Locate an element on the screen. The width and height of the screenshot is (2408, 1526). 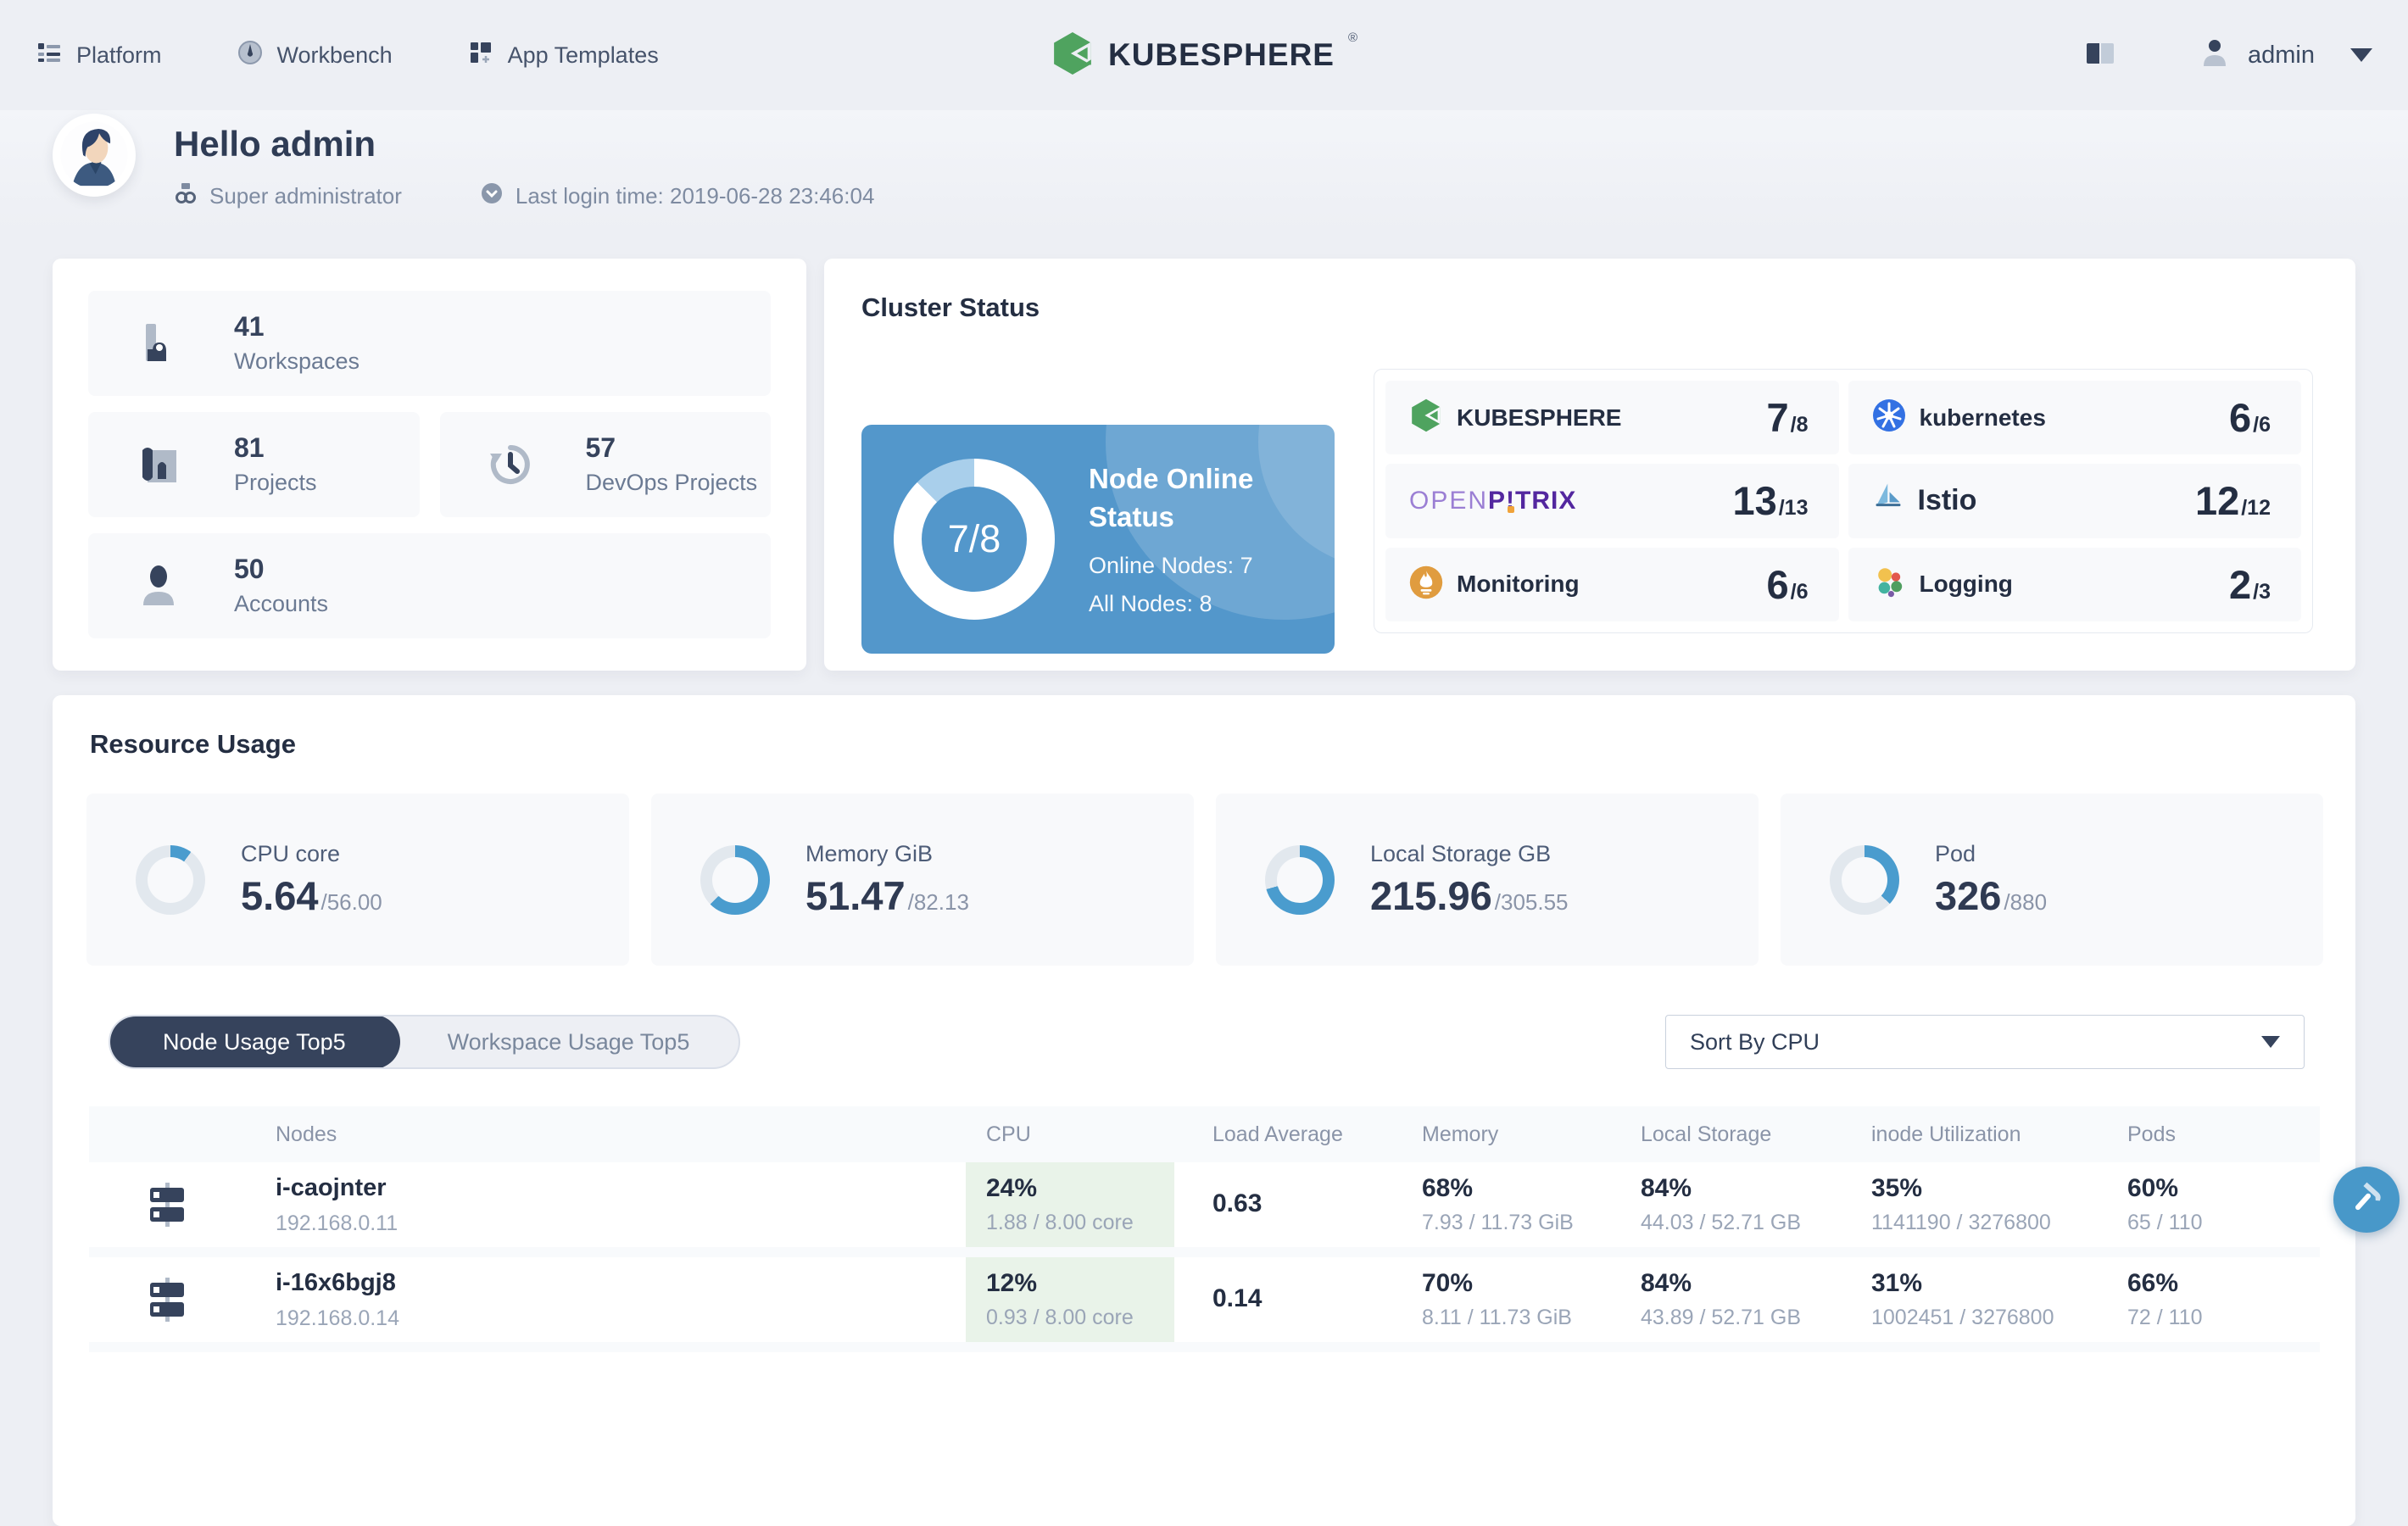
nav-item-workbench: Workbench is located at coordinates (315, 55).